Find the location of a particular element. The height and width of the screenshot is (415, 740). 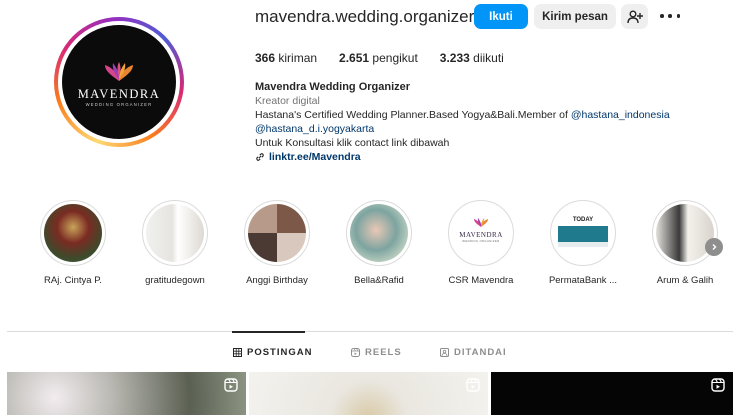

more-options-icon is located at coordinates (670, 16).